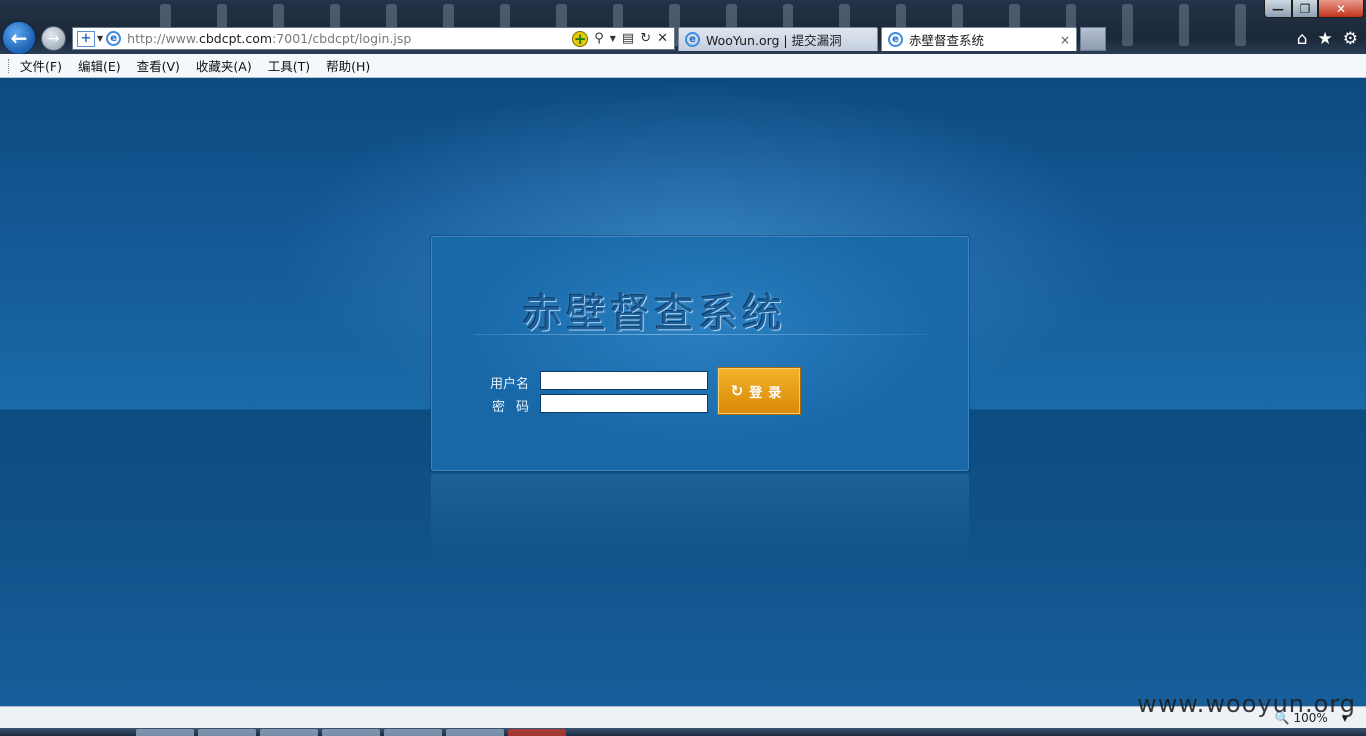 This screenshot has width=1366, height=736. What do you see at coordinates (41, 65) in the screenshot?
I see `menu-file: 文件(F)` at bounding box center [41, 65].